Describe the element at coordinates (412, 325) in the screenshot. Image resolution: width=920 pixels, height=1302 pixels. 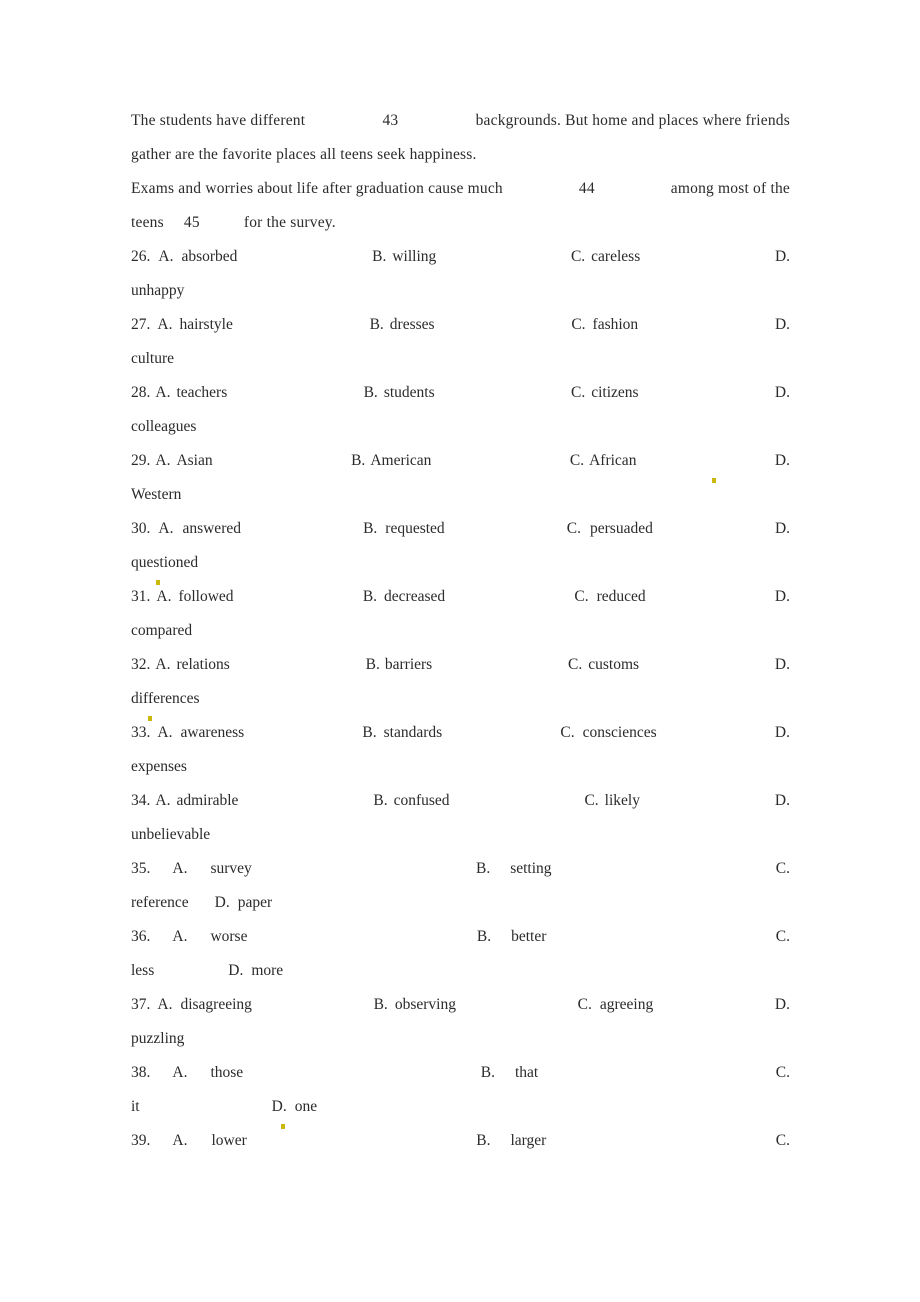
I see `question-27-option-b-text: dresses` at that location.